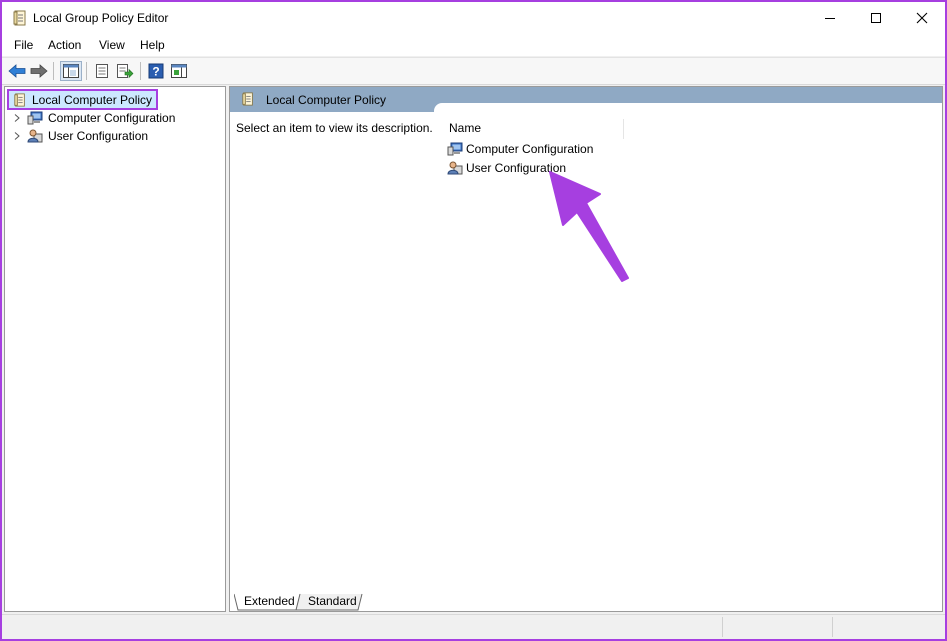 This screenshot has height=641, width=947. Describe the element at coordinates (23, 45) in the screenshot. I see `menu-file: File` at that location.